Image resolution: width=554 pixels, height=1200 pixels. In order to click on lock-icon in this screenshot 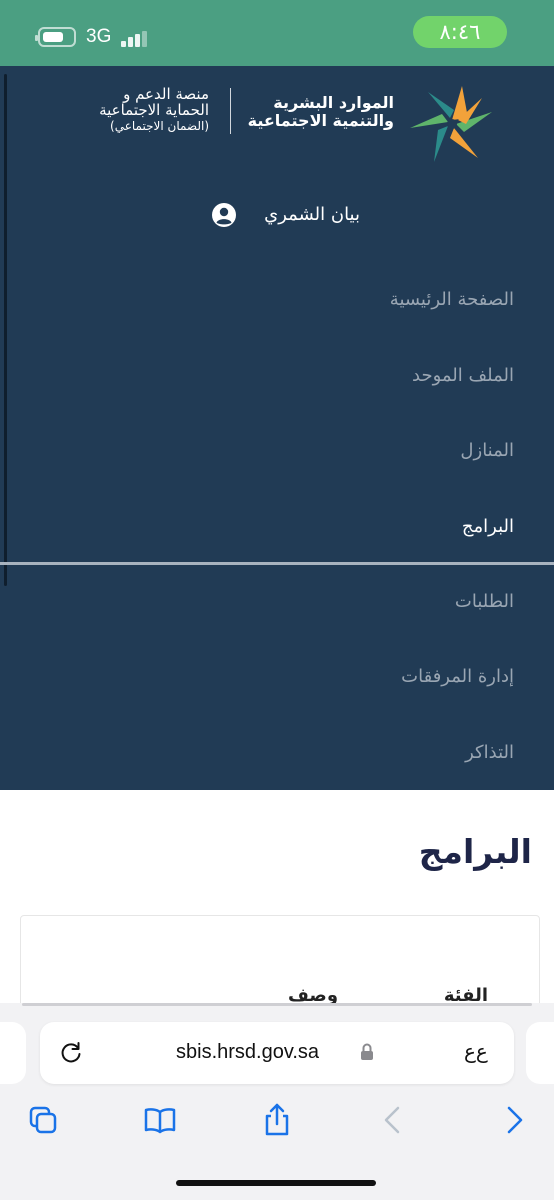, I will do `click(367, 1051)`.